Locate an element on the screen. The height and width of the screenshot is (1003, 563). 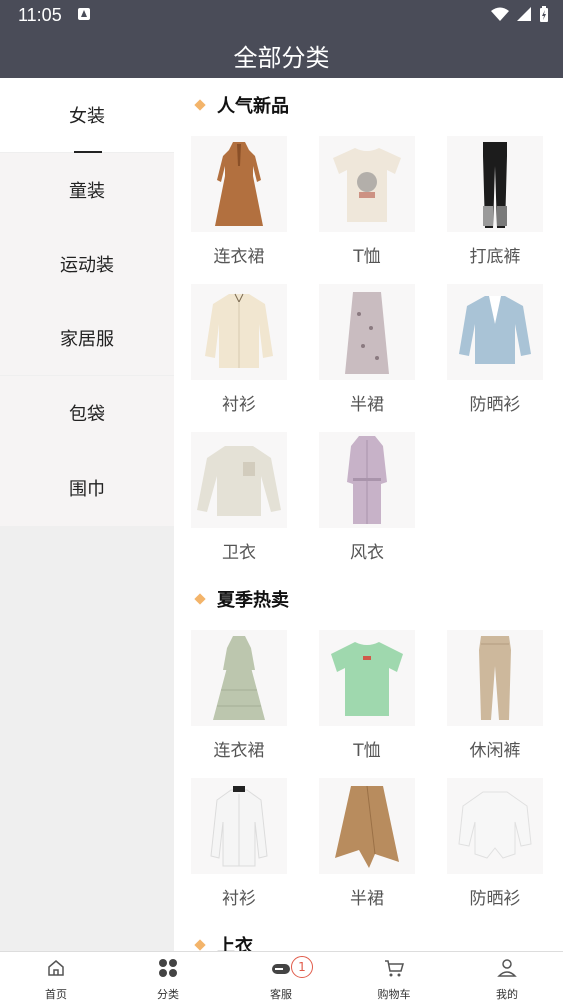
sidebar-item-label: 运动装 is located at coordinates (87, 265).